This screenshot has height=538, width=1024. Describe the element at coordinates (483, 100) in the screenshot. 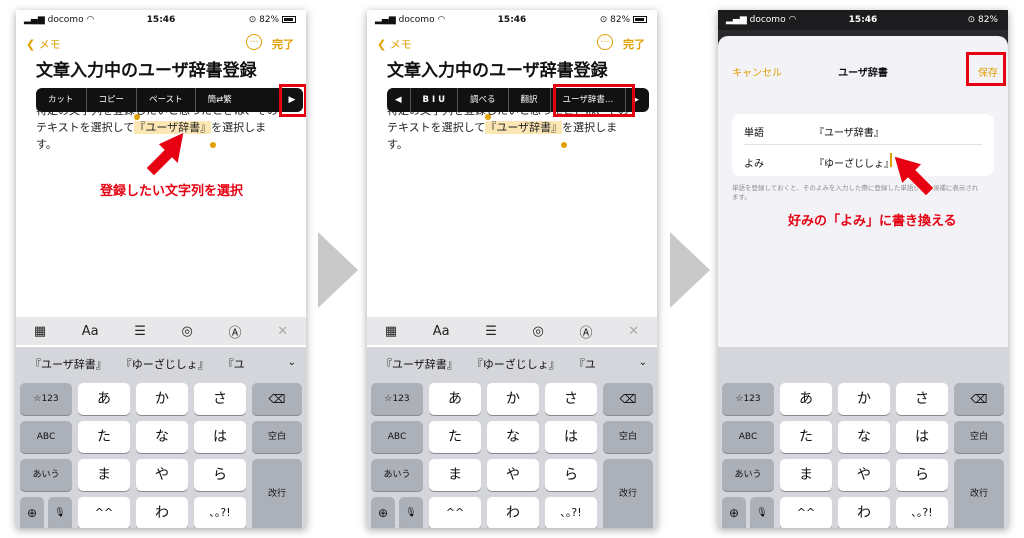

I see `menu-lookup: 調べる` at that location.